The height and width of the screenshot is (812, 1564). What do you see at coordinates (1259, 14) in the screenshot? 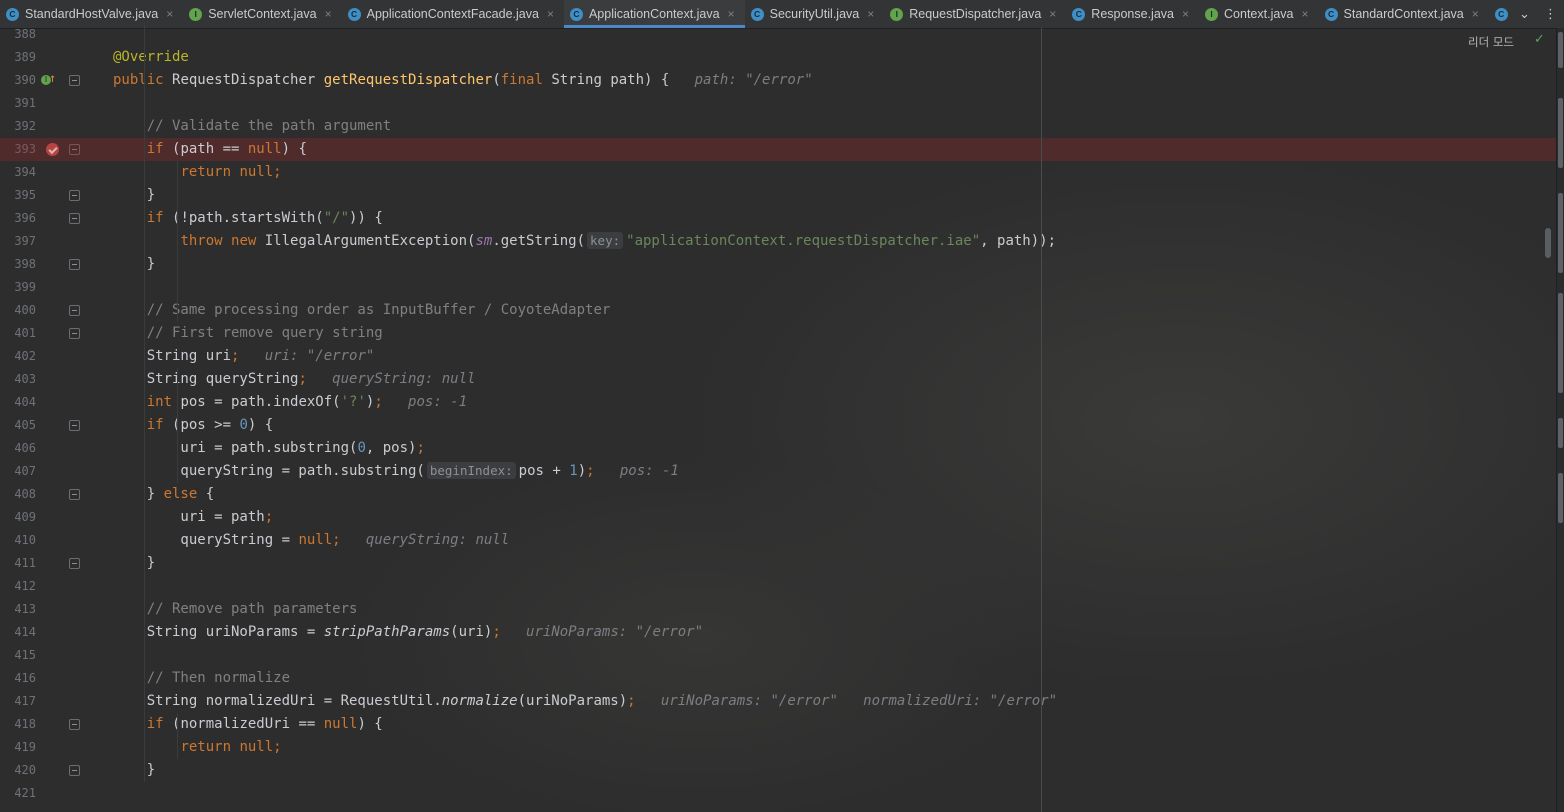
I see `tab-context: I Context.java ×` at bounding box center [1259, 14].